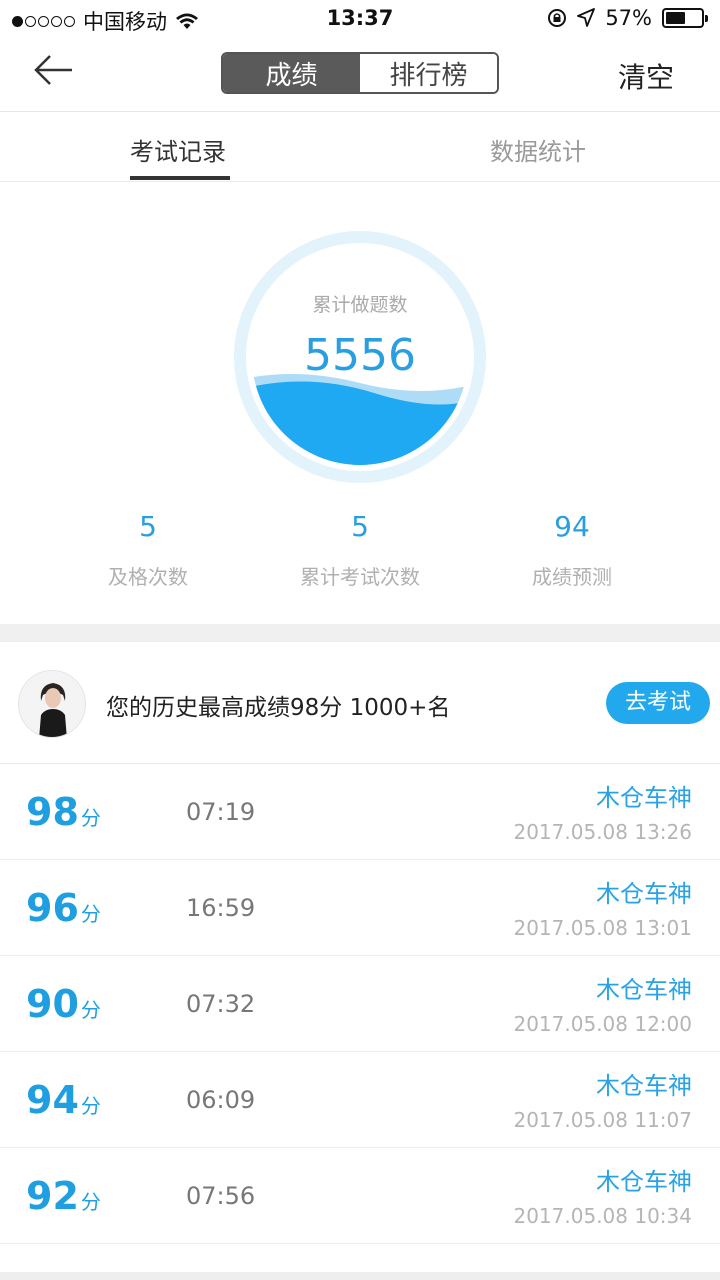 Image resolution: width=720 pixels, height=1280 pixels. What do you see at coordinates (52, 812) in the screenshot?
I see `score-value: 98` at bounding box center [52, 812].